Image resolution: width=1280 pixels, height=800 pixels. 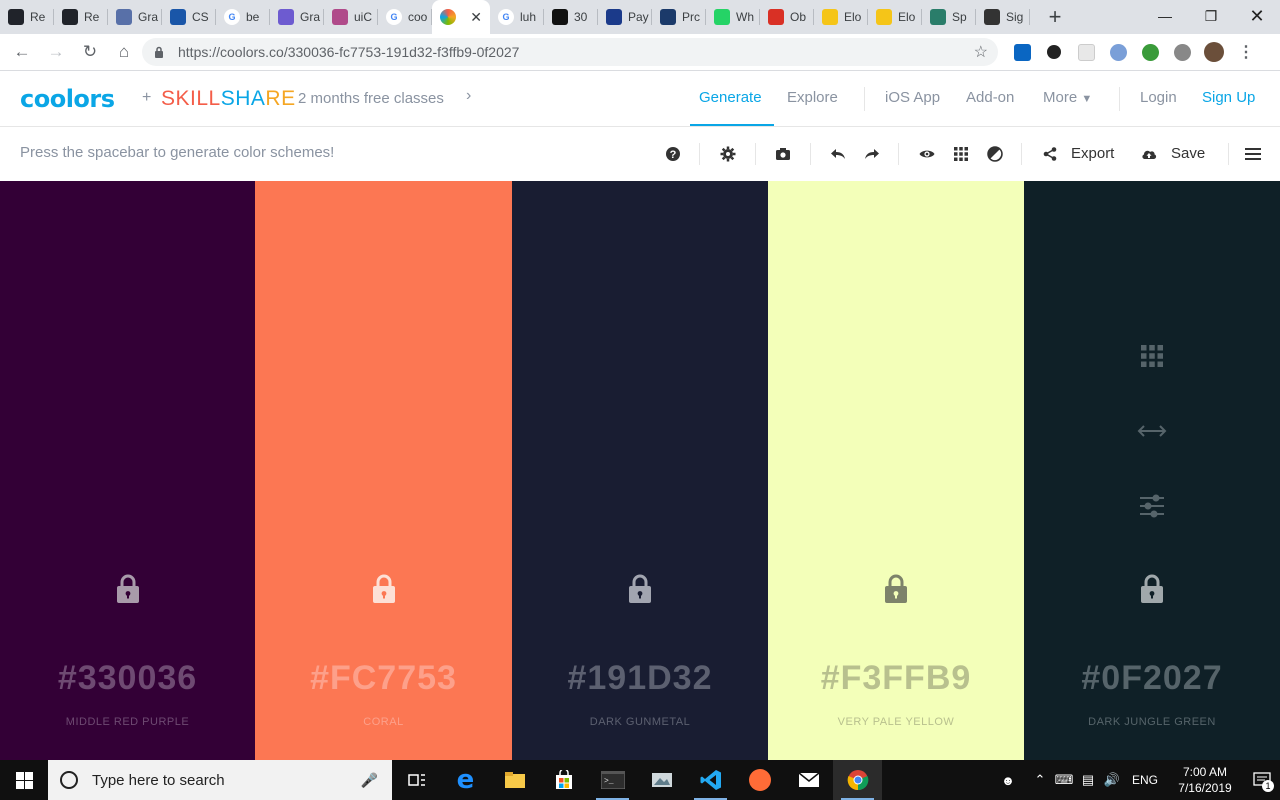 I want to click on save-button: Save, so click(x=1188, y=153).